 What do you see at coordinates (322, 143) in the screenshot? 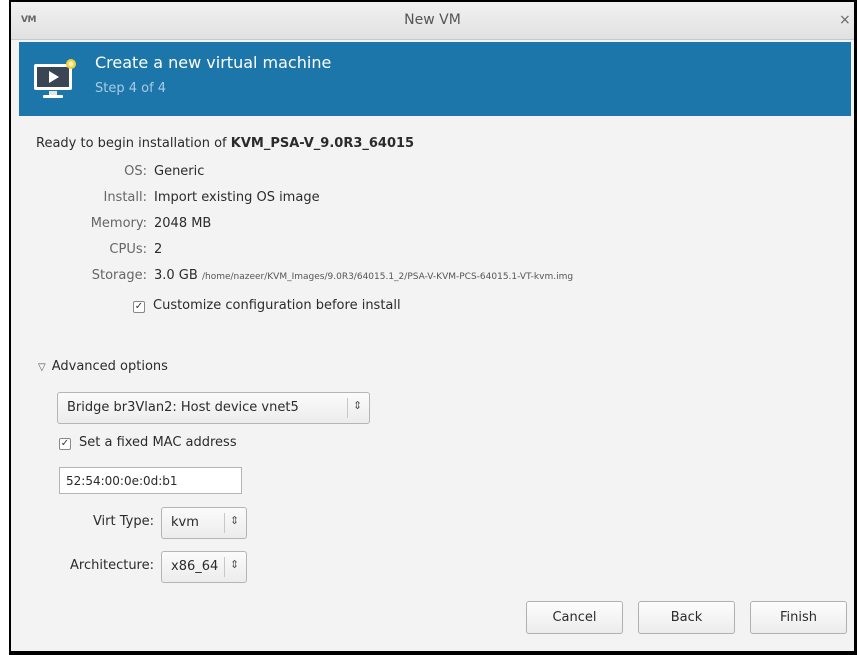
I see `vm-name: KVM_PSA-V_9.0R3_64015` at bounding box center [322, 143].